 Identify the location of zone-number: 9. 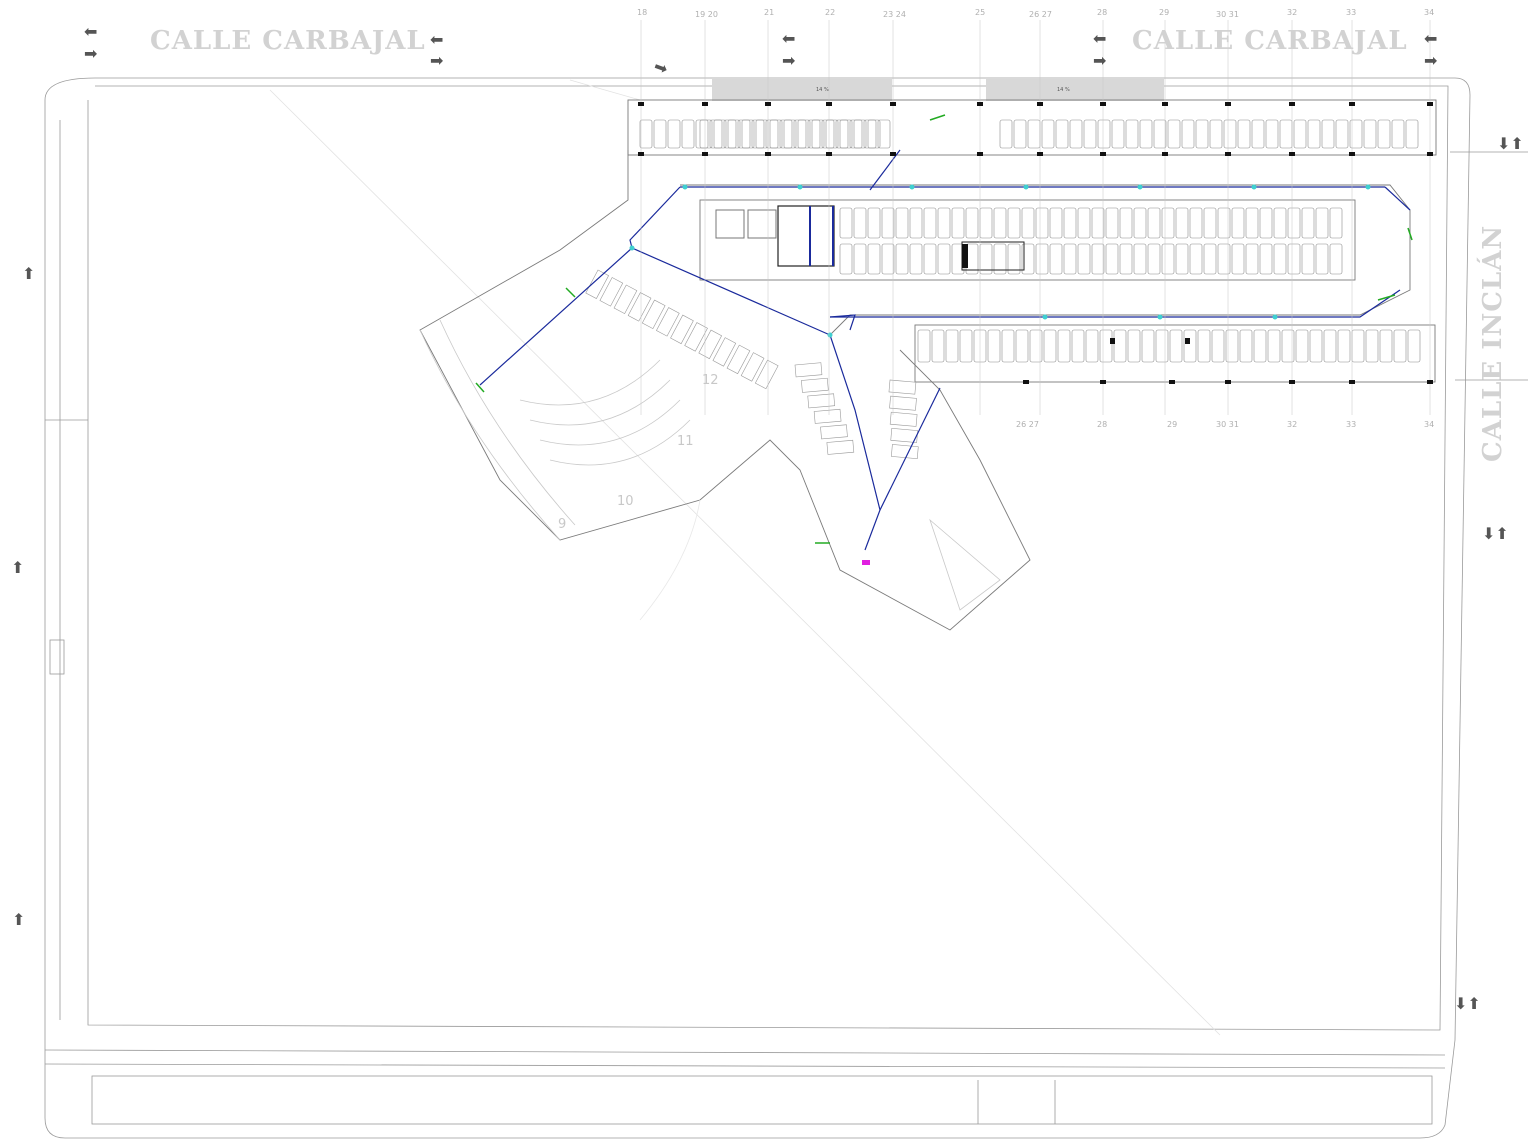
(562, 524).